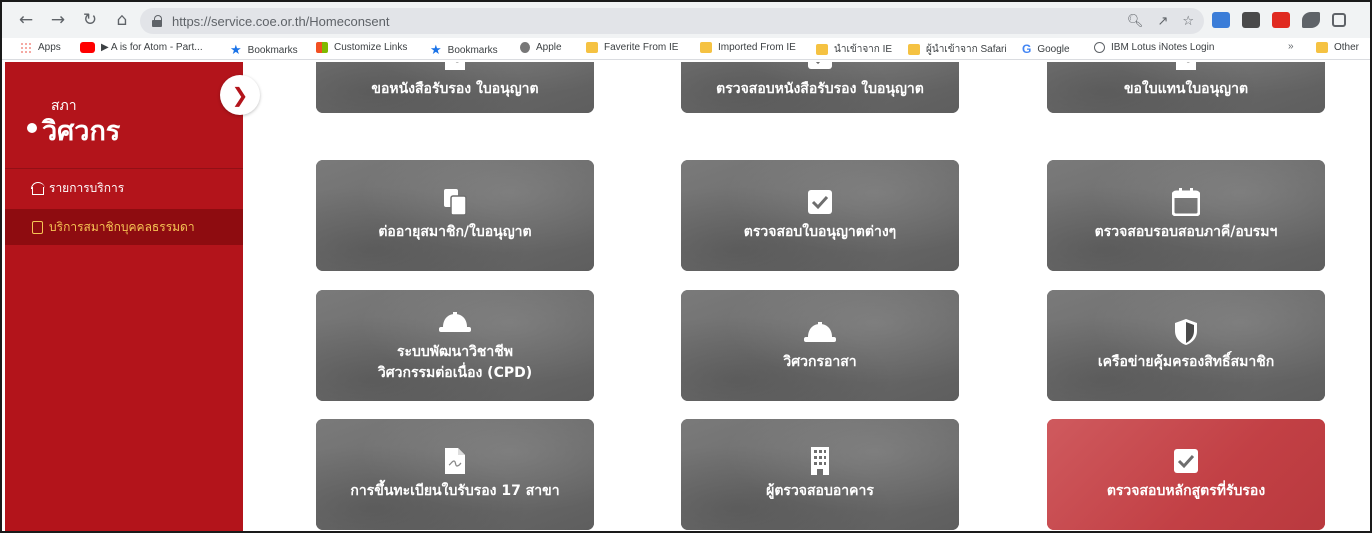 This screenshot has height=533, width=1372. What do you see at coordinates (124, 227) in the screenshot?
I see `sidebar-item-individual-member-services: บริการสมาชิกบุคคลธรรมดา` at bounding box center [124, 227].